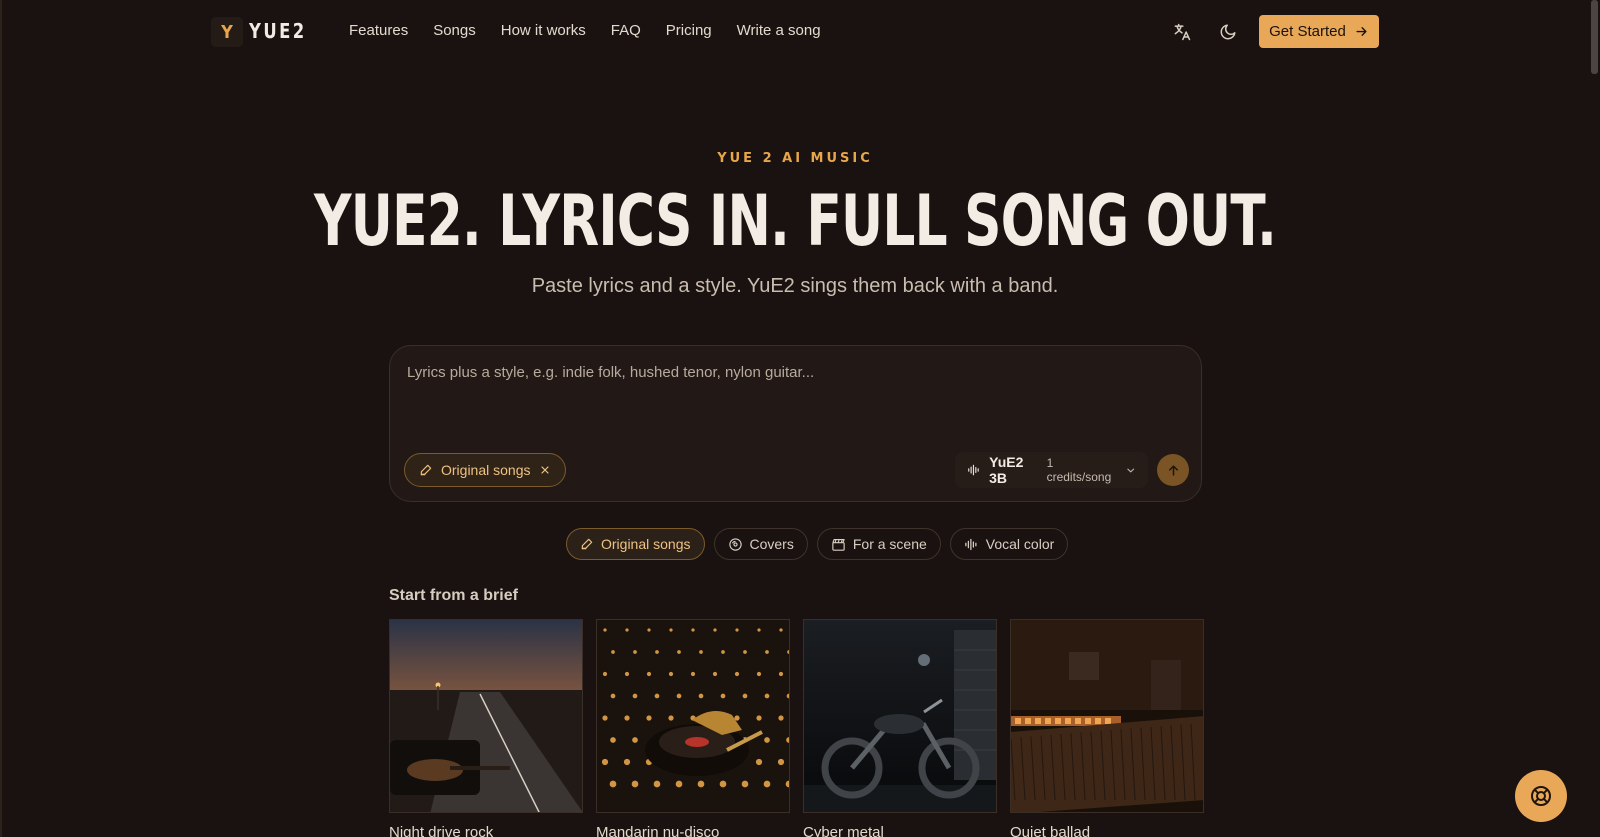  I want to click on translate-button, so click(1182, 32).